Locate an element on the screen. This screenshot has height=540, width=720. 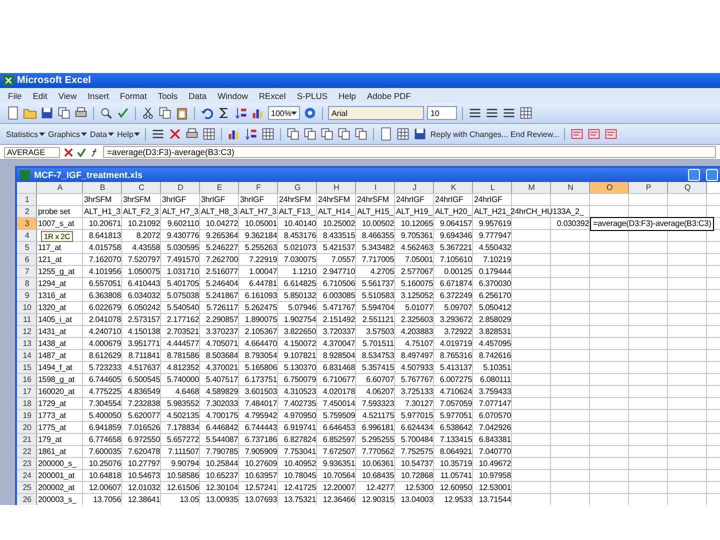
cell-editor: =average(D3:F3)-average(B3:C3) is located at coordinates (652, 224).